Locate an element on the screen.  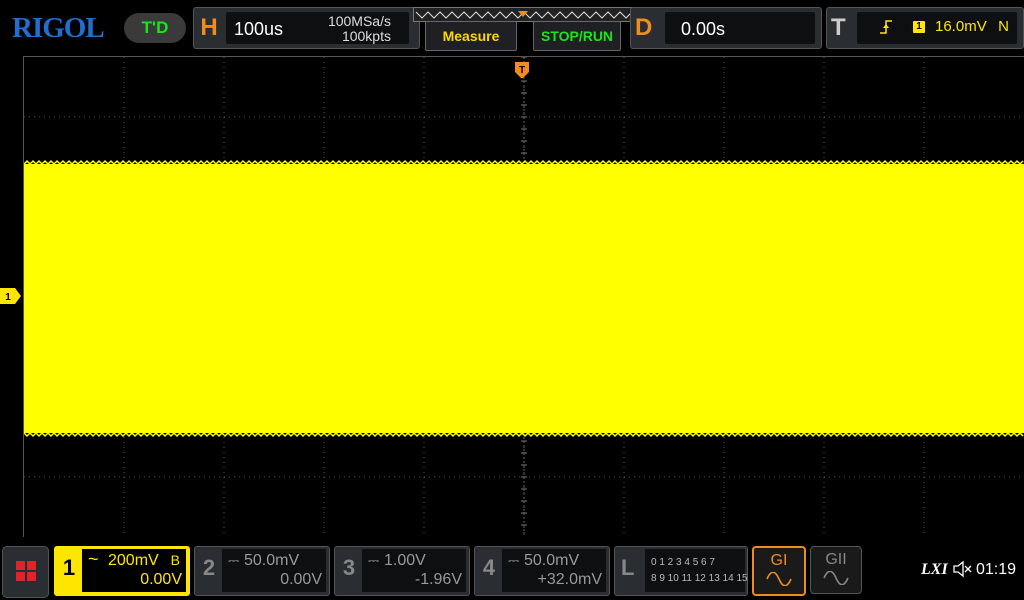
channel-4-panel: 4 ⎓ 50.0mV +32.0mV is located at coordinates (542, 571).